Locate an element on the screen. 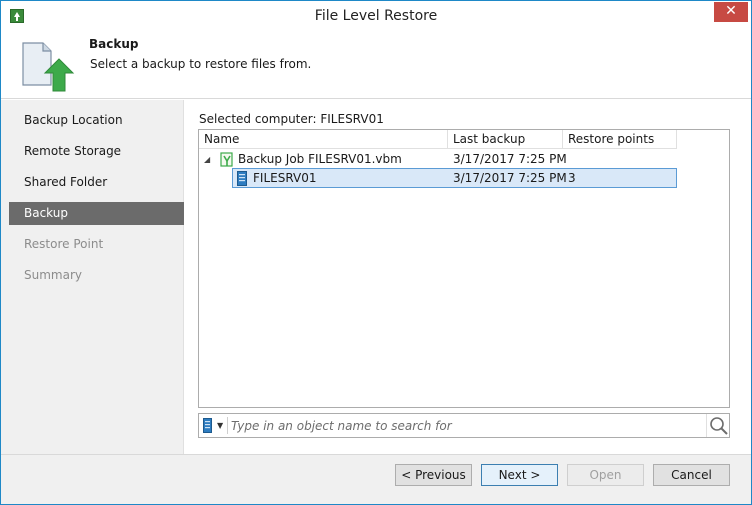  server-scope-icon is located at coordinates (207, 425).